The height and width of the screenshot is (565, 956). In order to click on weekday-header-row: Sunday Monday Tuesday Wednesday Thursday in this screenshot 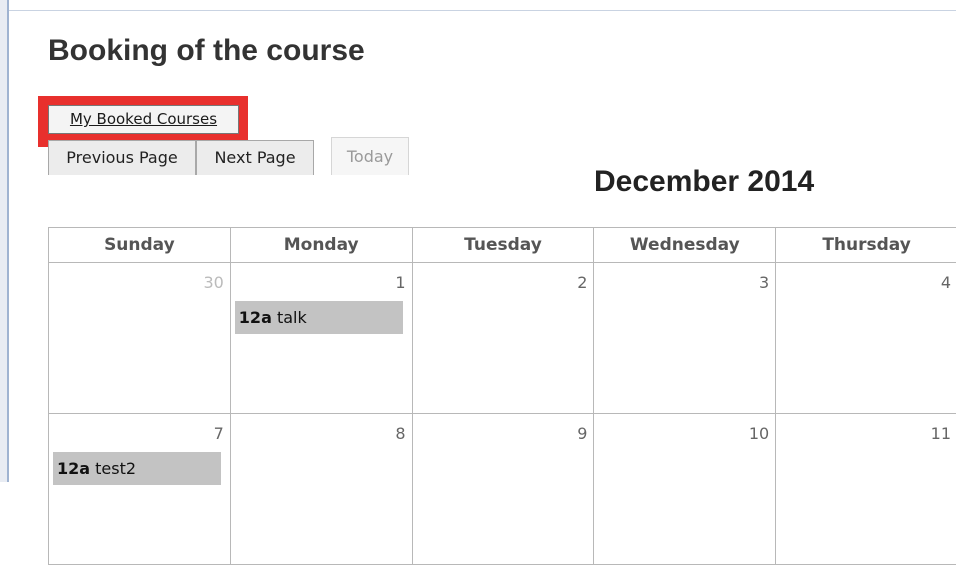, I will do `click(502, 245)`.